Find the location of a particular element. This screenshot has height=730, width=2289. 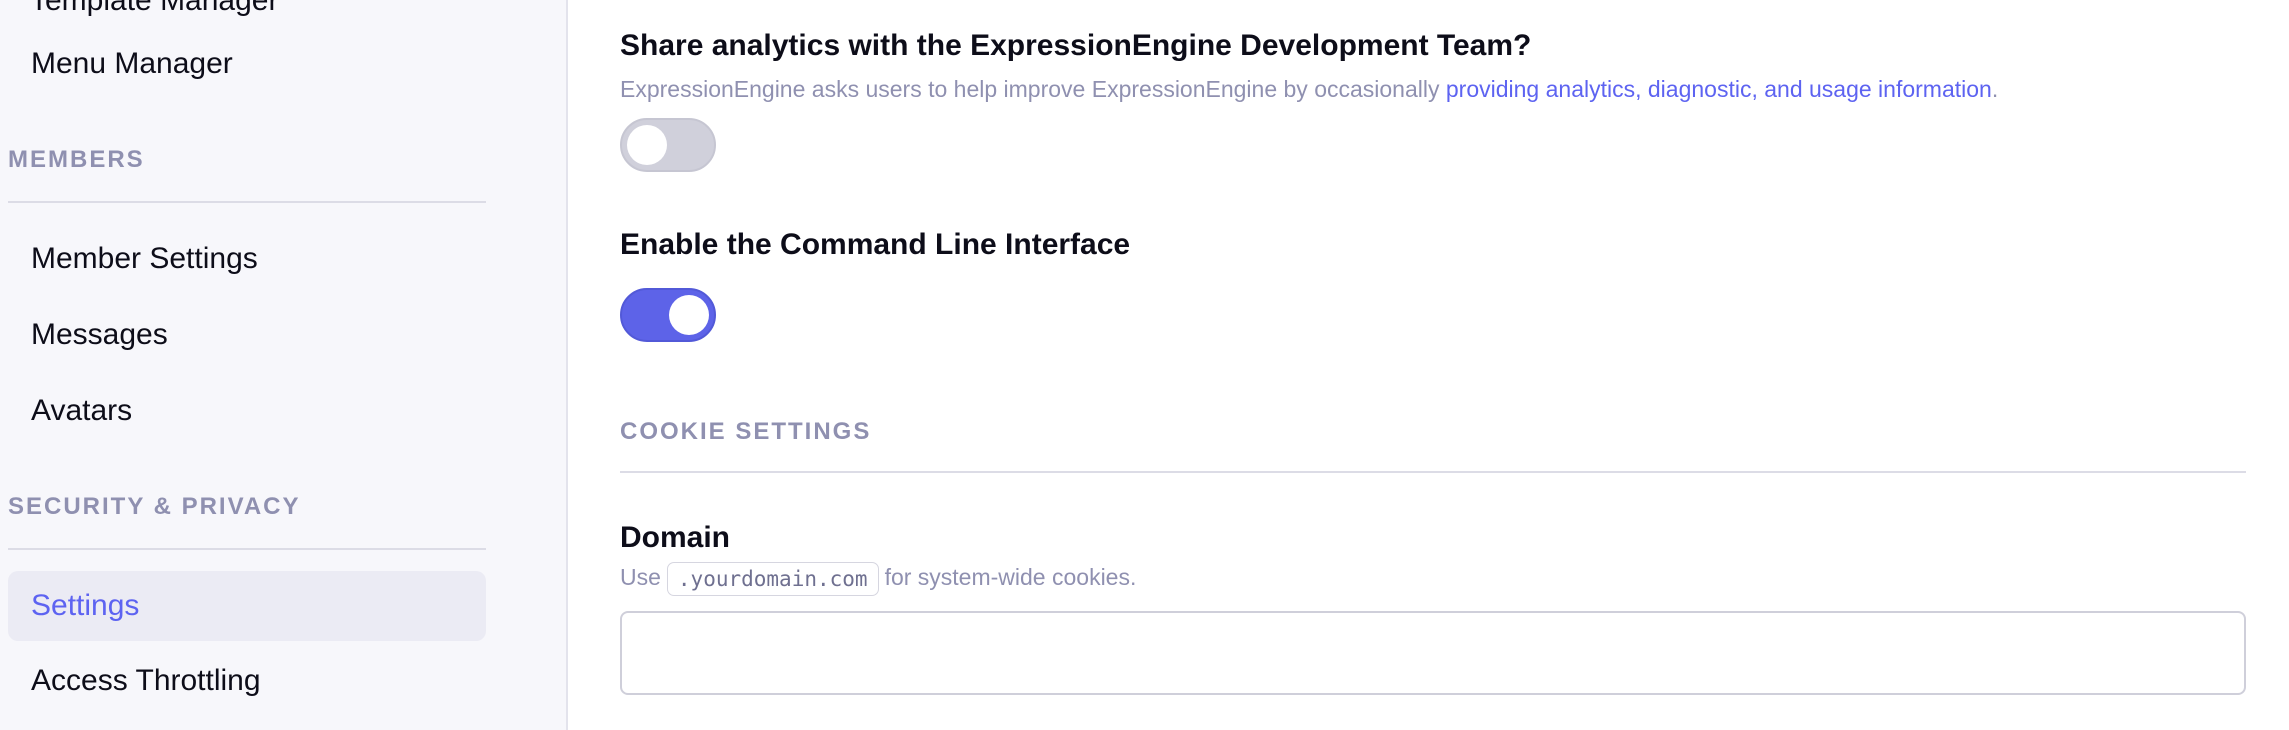

analytics-toggle is located at coordinates (668, 145).